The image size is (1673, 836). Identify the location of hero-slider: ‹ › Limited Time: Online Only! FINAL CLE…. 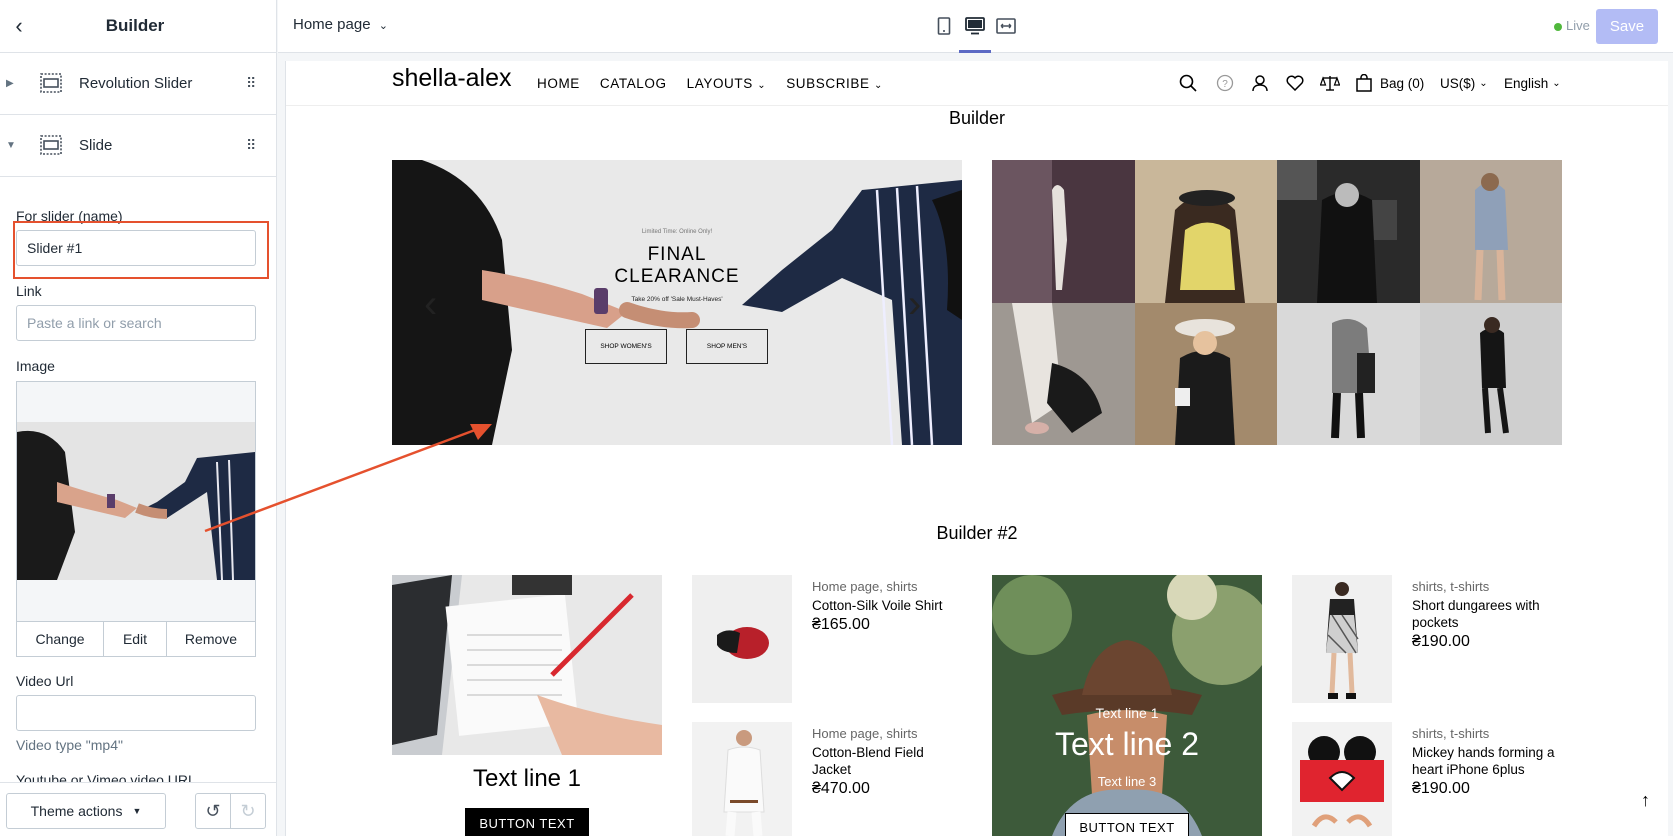
(677, 302).